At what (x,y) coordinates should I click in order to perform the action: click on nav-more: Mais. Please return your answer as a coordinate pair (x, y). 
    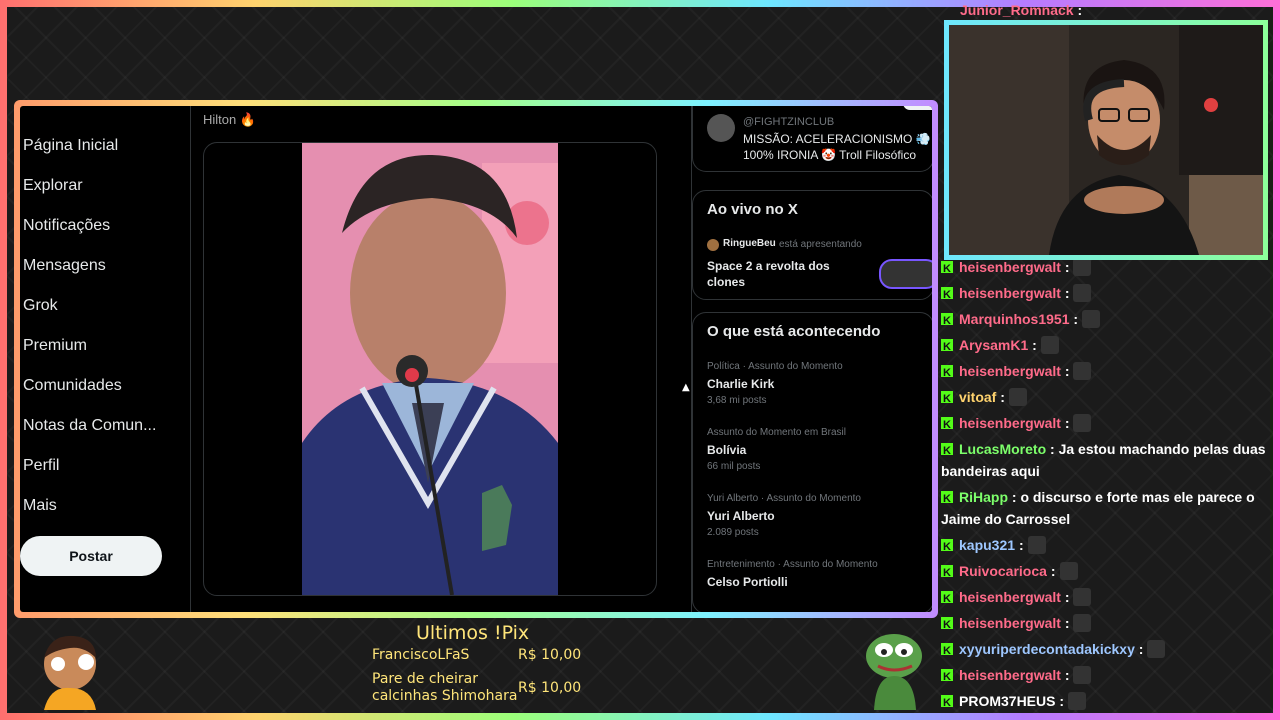
    Looking at the image, I should click on (40, 506).